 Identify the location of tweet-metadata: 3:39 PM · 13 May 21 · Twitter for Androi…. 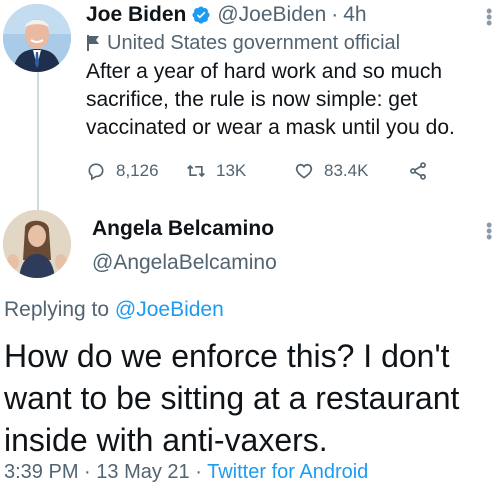
(186, 472).